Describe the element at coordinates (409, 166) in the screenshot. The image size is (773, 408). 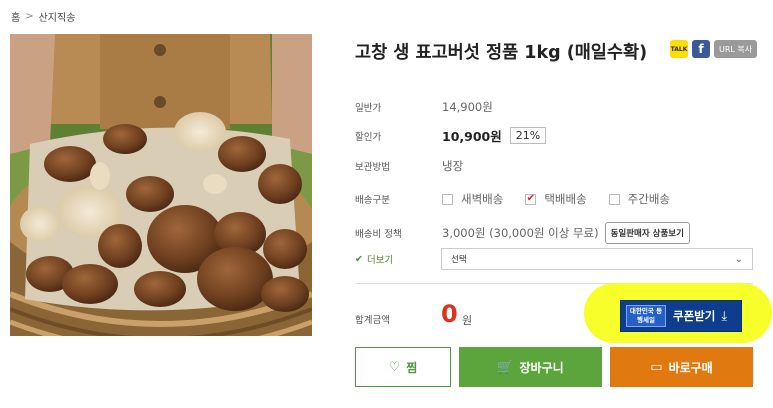
I see `storage-row: 보관방법 냉장` at that location.